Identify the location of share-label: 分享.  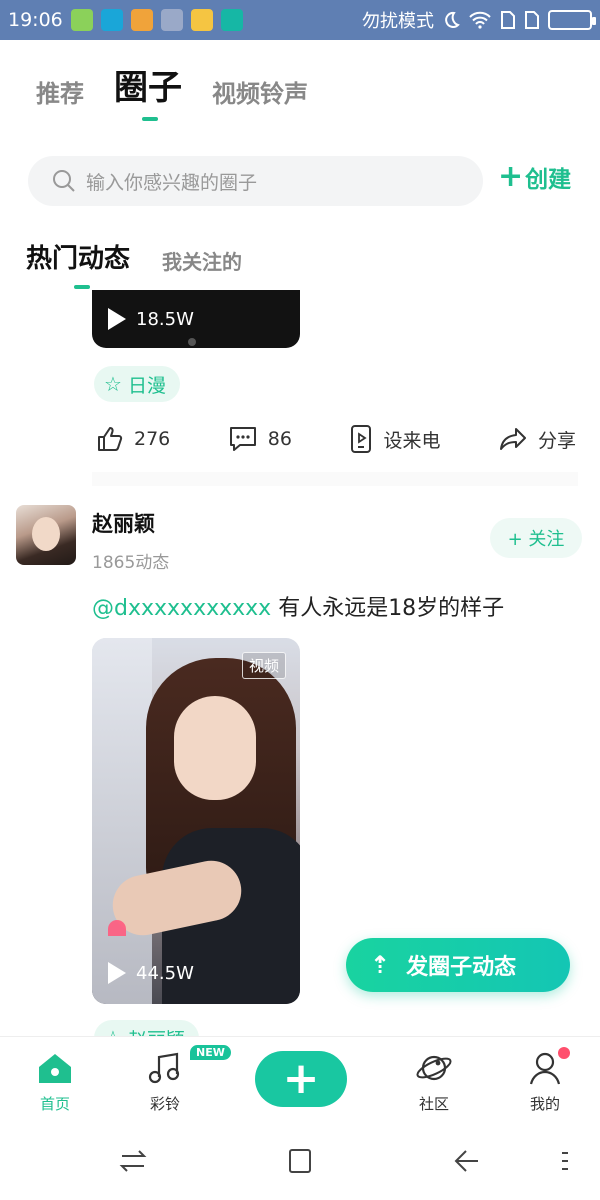
(556, 440).